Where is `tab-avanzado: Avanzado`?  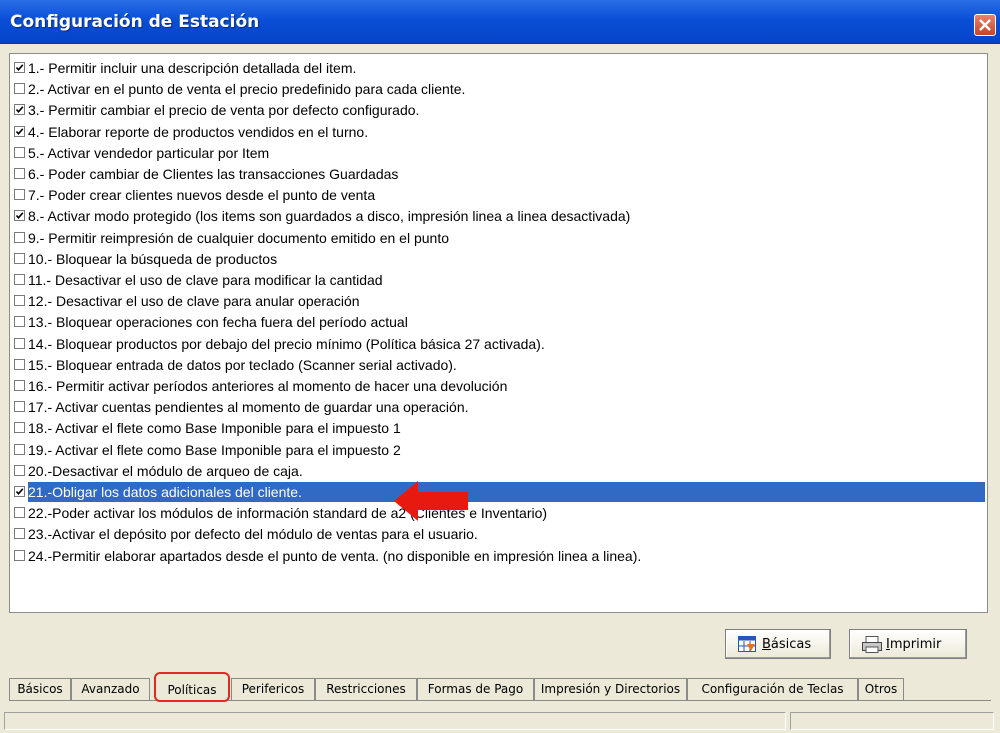
tab-avanzado: Avanzado is located at coordinates (110, 689).